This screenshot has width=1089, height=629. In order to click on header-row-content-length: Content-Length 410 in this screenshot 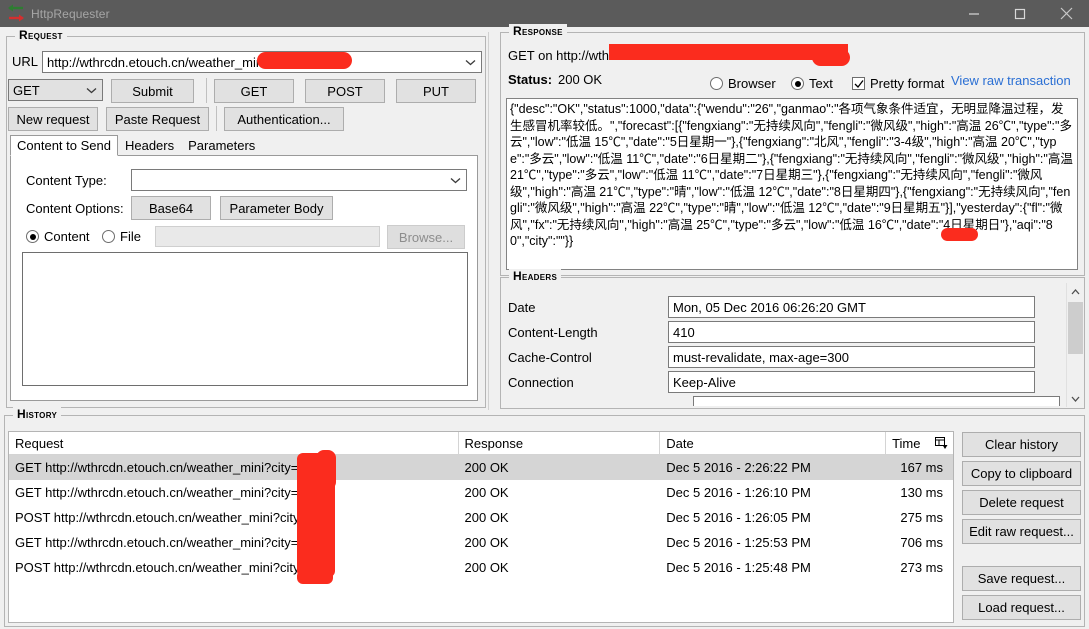, I will do `click(771, 332)`.